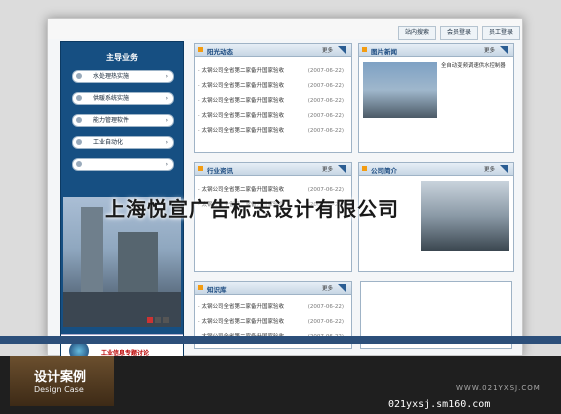 Image resolution: width=561 pixels, height=414 pixels. What do you see at coordinates (417, 33) in the screenshot?
I see `site-search-button: 站内搜索` at bounding box center [417, 33].